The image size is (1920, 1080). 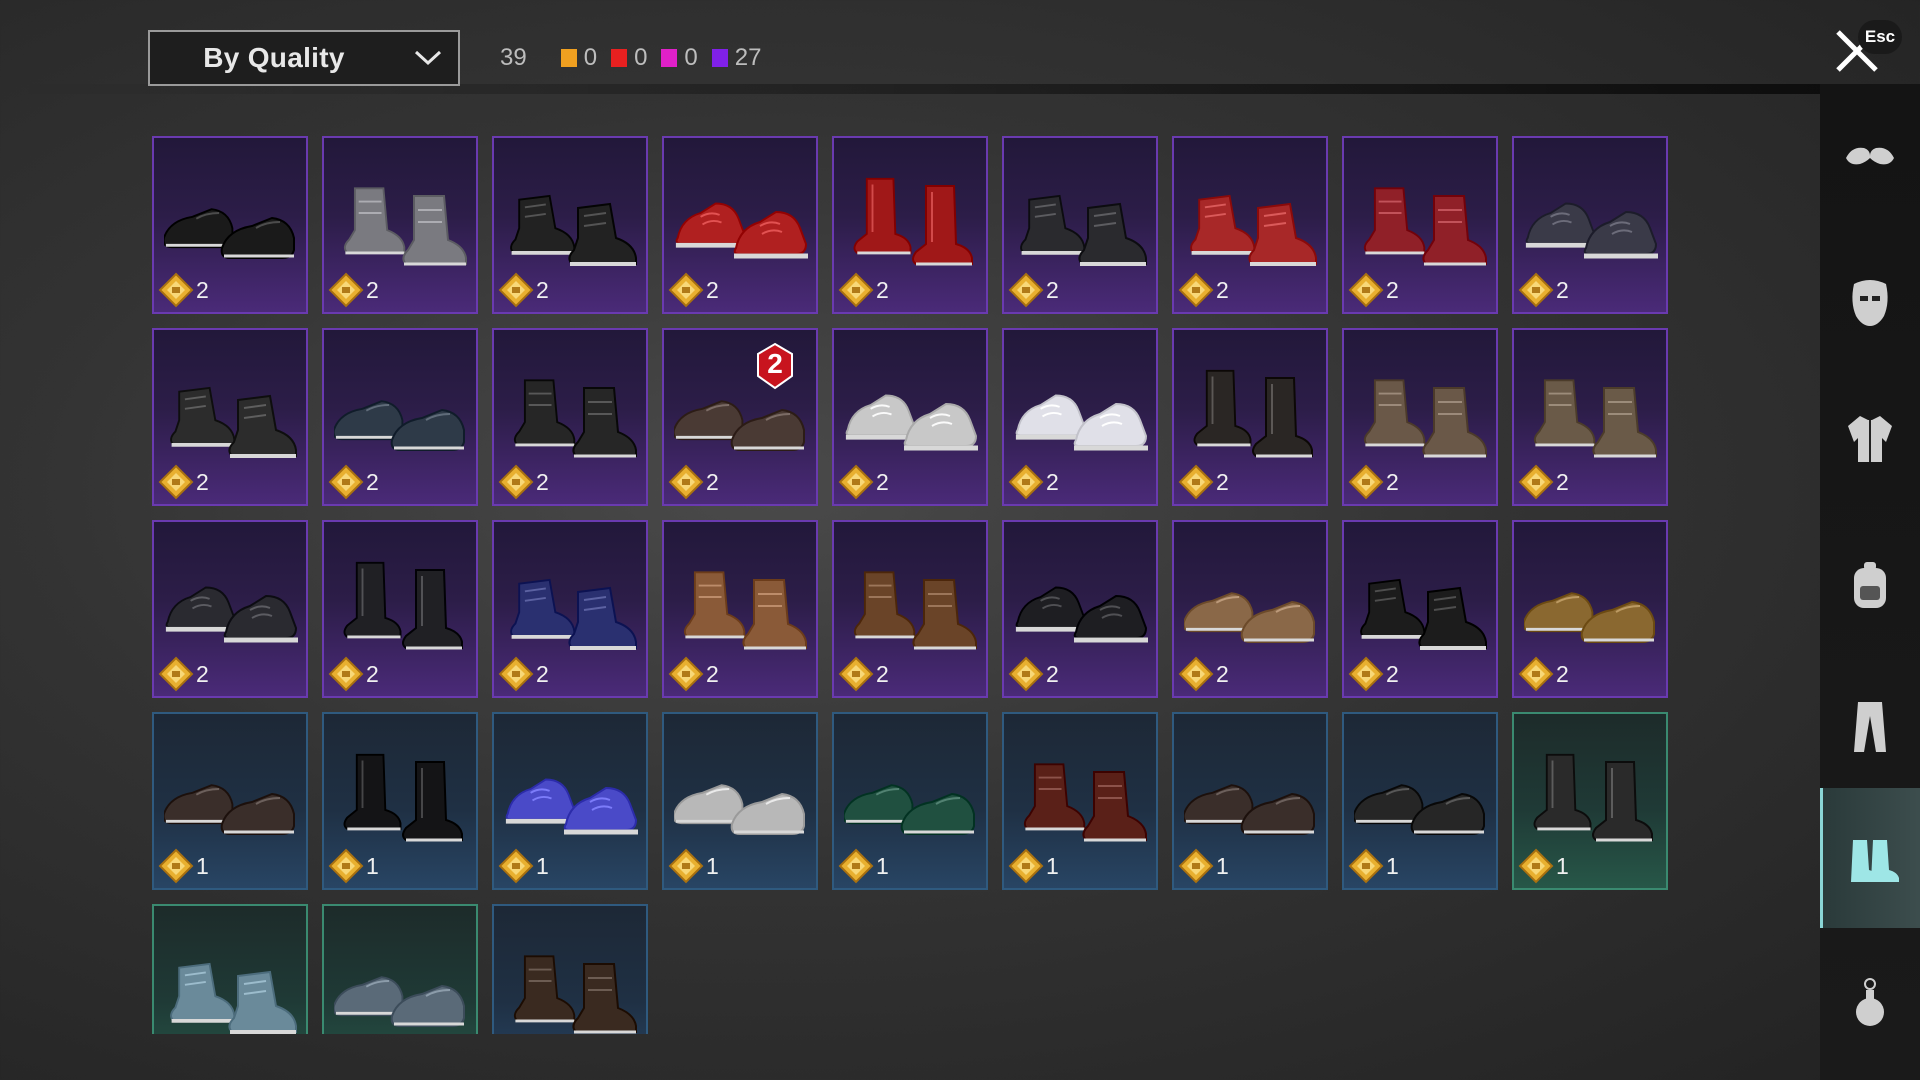 What do you see at coordinates (202, 865) in the screenshot?
I see `item-level-value: 1` at bounding box center [202, 865].